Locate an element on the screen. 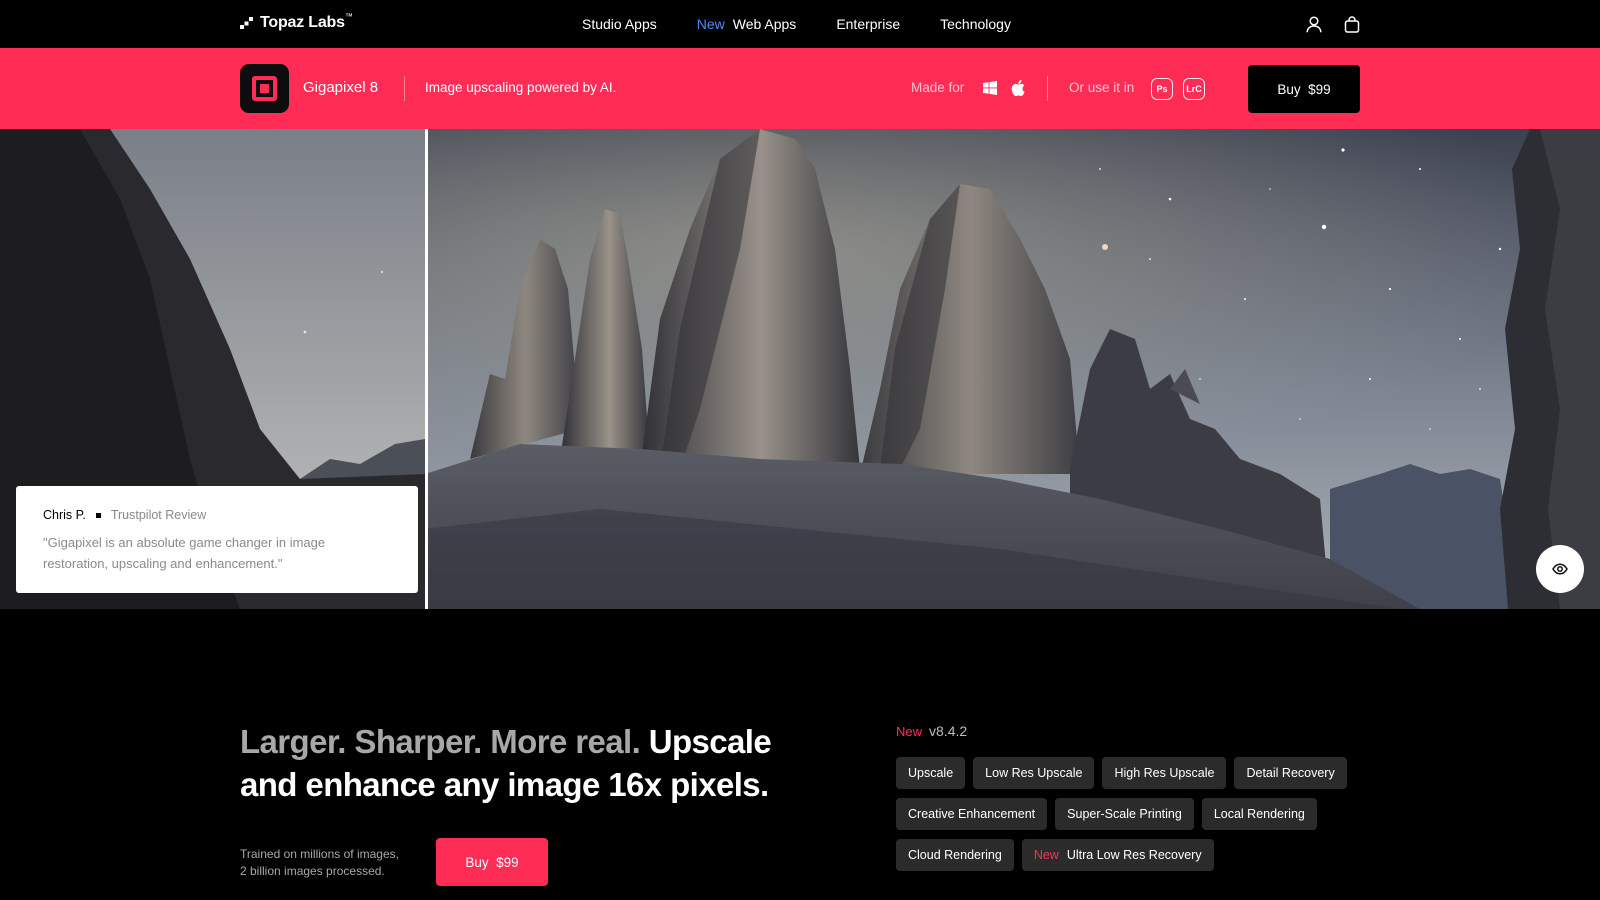  toggle-preview-button is located at coordinates (1560, 569).